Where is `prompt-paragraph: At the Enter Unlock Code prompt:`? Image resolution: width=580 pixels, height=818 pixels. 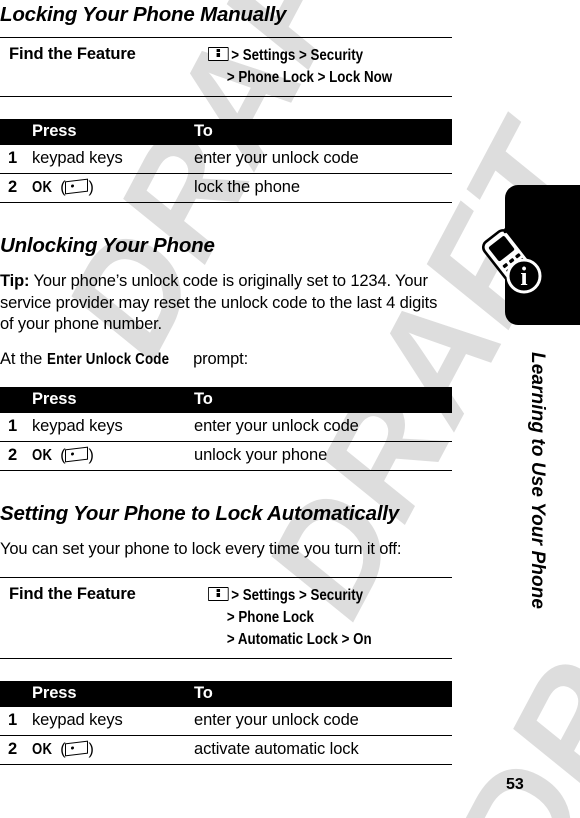
prompt-paragraph: At the Enter Unlock Code prompt: is located at coordinates (226, 359).